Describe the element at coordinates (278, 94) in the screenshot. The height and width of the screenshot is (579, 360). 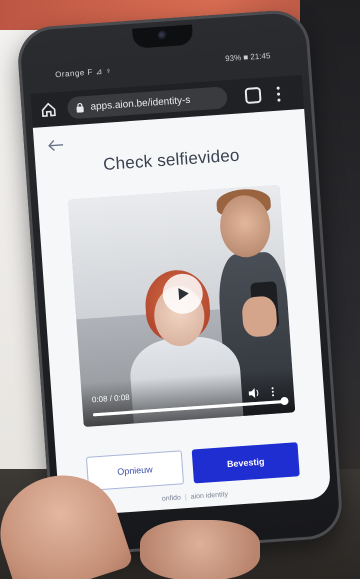
I see `more-menu-icon` at that location.